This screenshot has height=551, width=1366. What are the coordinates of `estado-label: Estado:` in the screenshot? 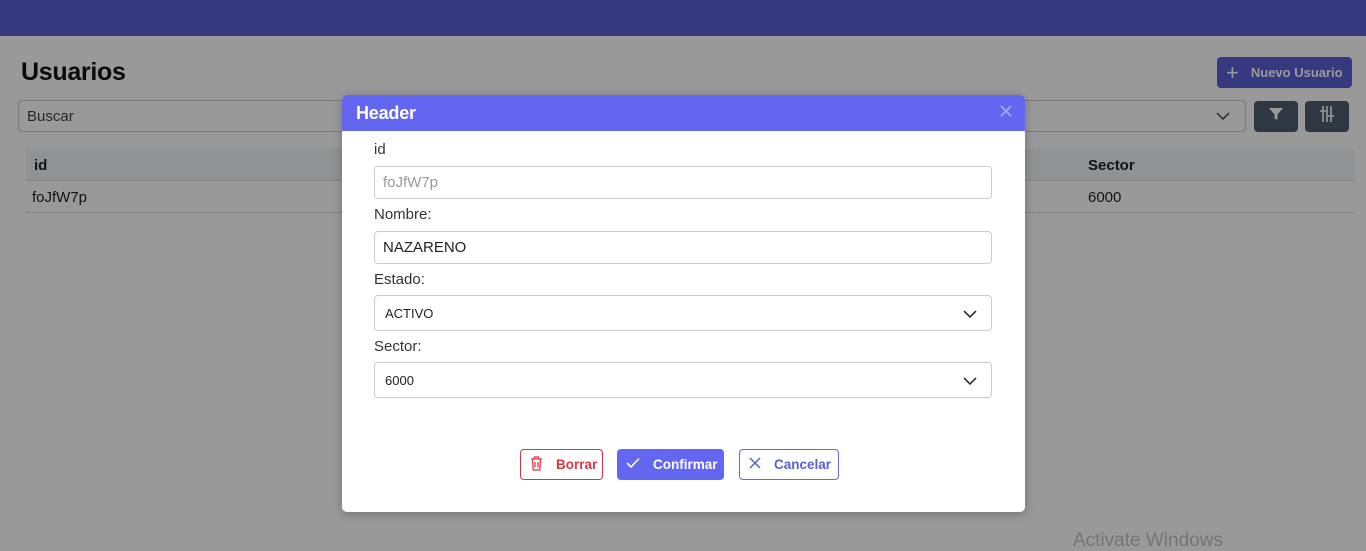 It's located at (399, 279).